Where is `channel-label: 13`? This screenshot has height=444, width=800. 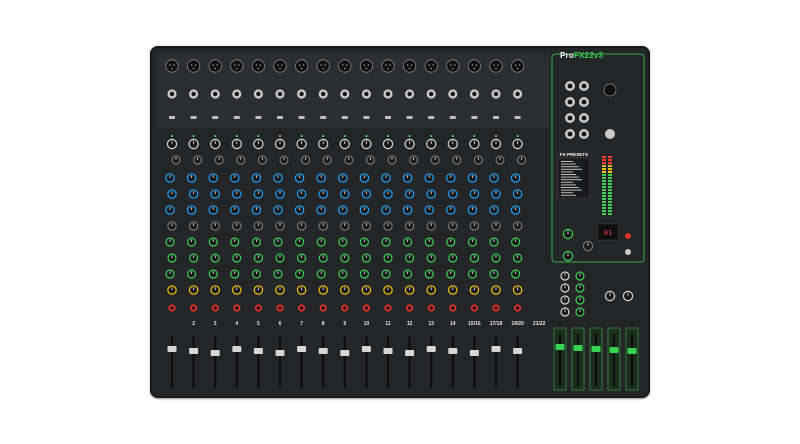 channel-label: 13 is located at coordinates (431, 324).